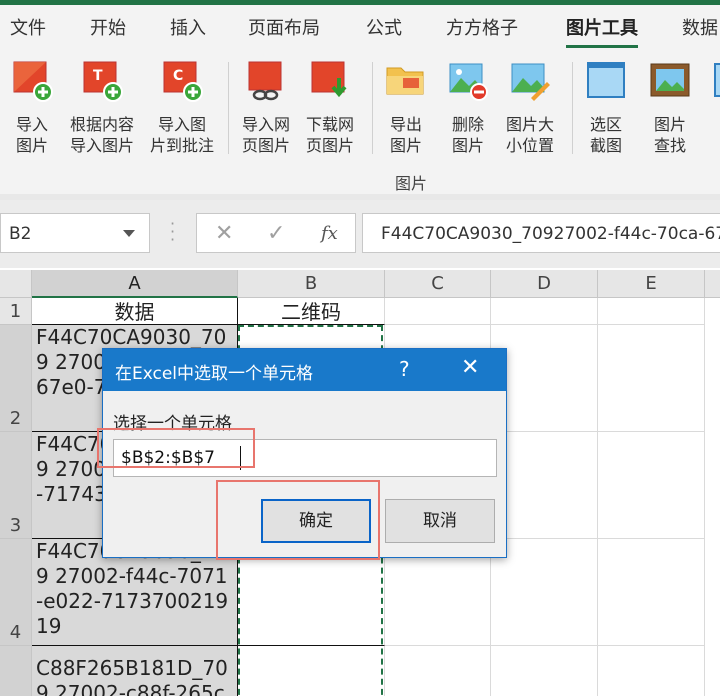 This screenshot has height=696, width=720. Describe the element at coordinates (98, 76) in the screenshot. I see `svg-text: T` at that location.